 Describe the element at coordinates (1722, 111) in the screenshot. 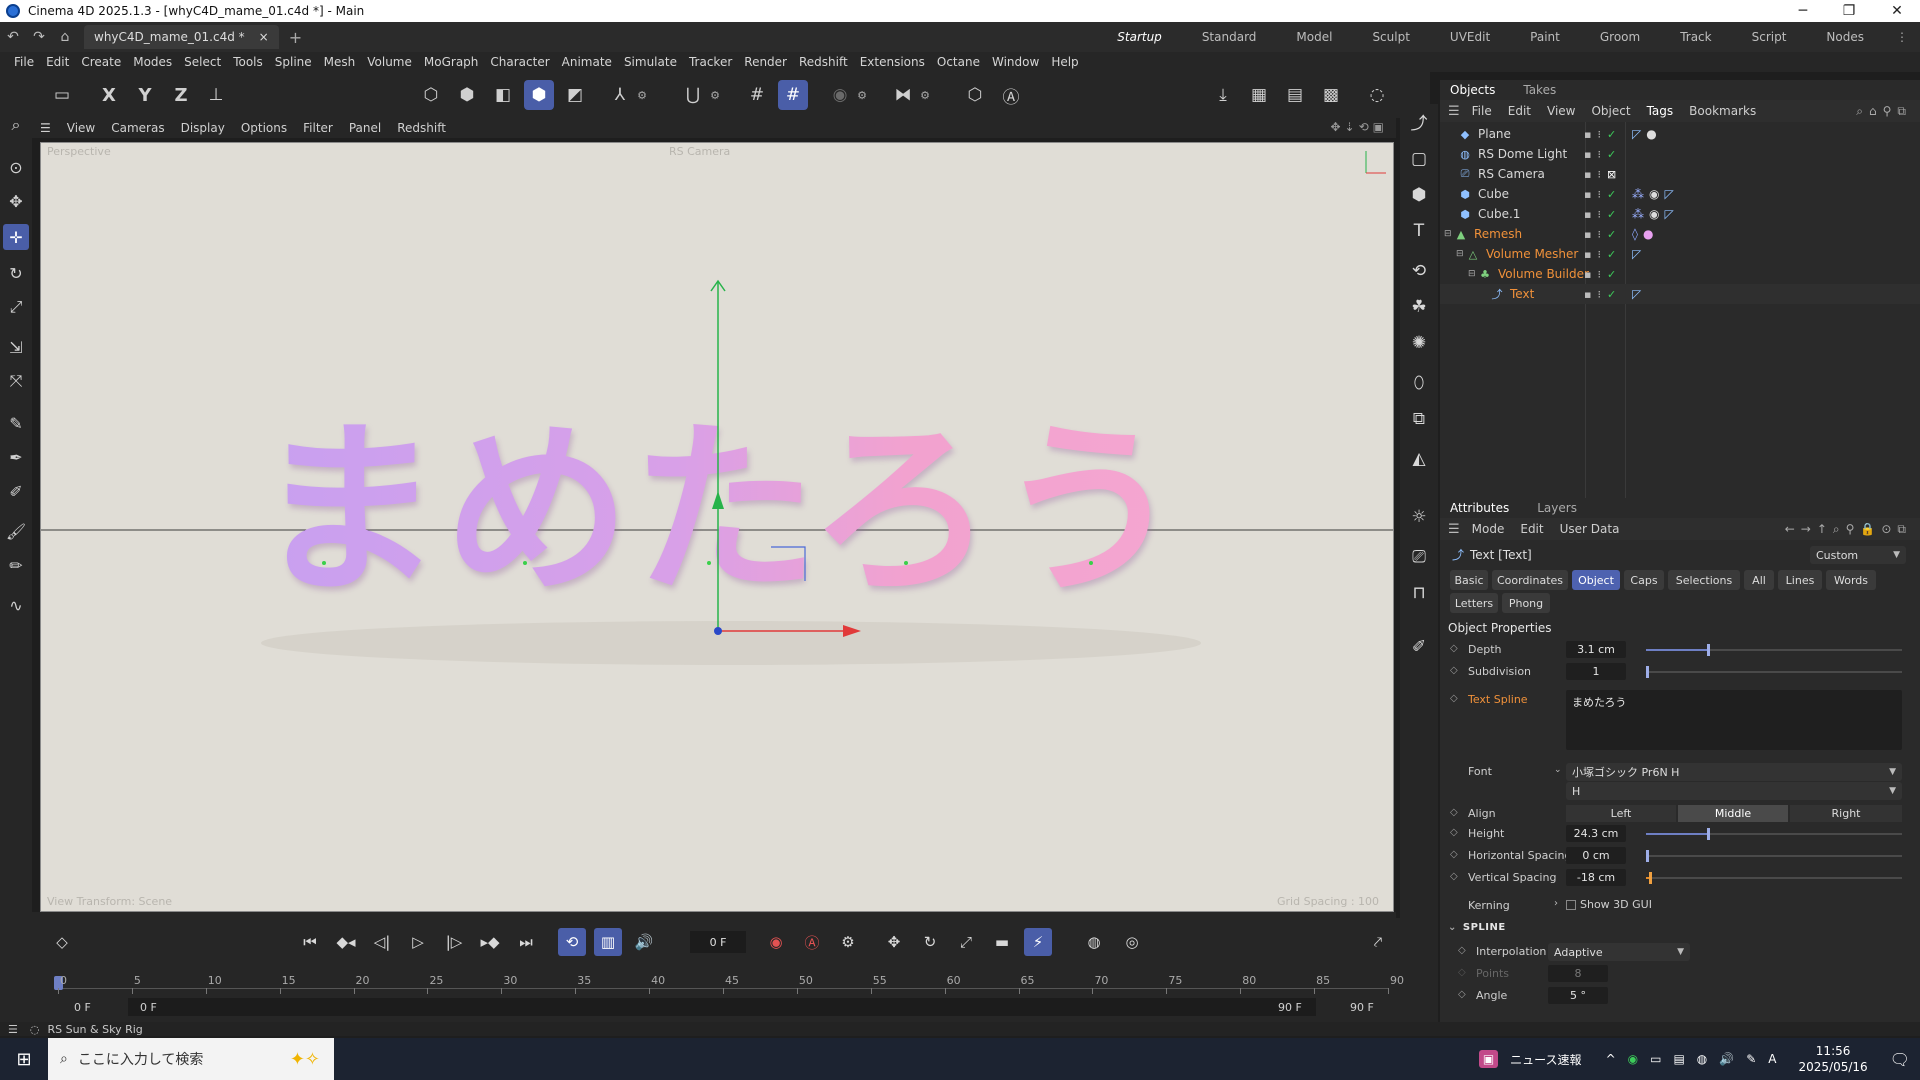

I see `objects-menu-bookmarks: Bookmarks` at that location.